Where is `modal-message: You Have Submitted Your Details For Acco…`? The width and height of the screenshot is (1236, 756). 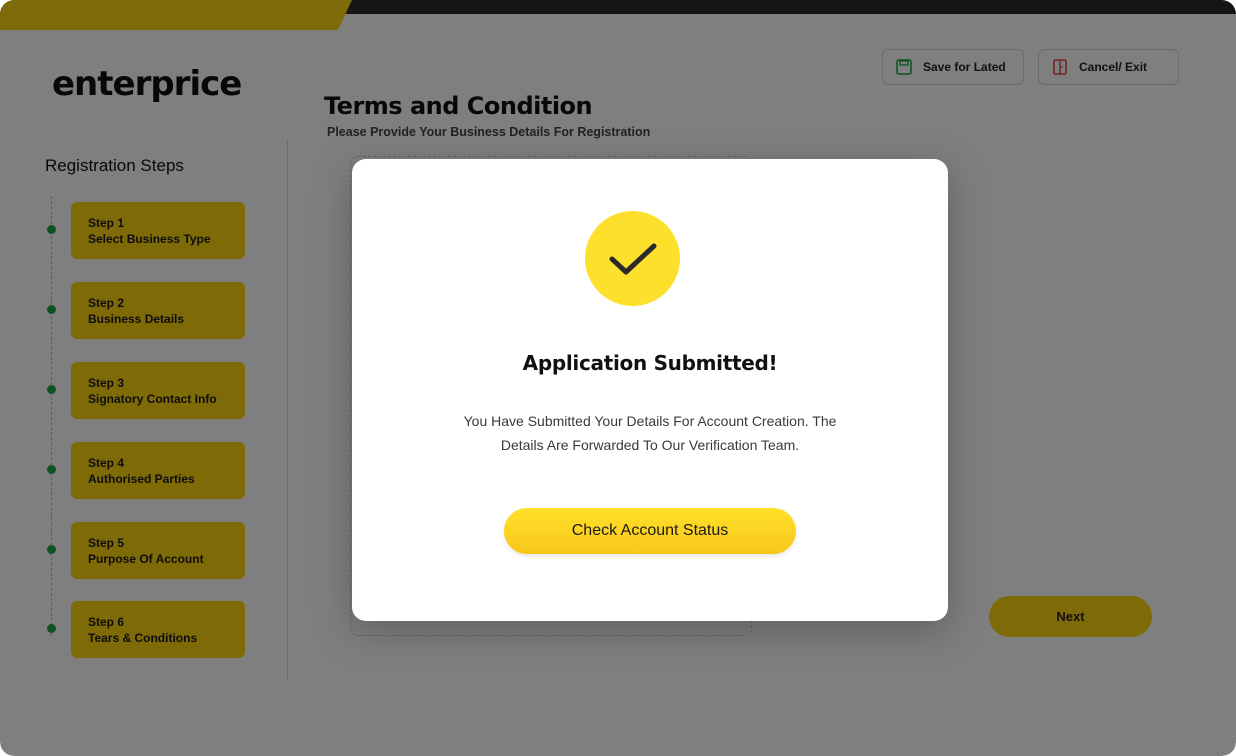
modal-message: You Have Submitted Your Details For Acco… is located at coordinates (650, 433).